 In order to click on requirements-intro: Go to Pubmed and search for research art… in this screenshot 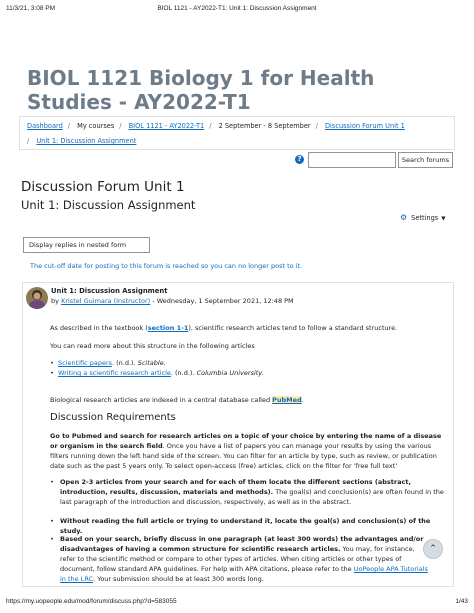, I will do `click(246, 451)`.